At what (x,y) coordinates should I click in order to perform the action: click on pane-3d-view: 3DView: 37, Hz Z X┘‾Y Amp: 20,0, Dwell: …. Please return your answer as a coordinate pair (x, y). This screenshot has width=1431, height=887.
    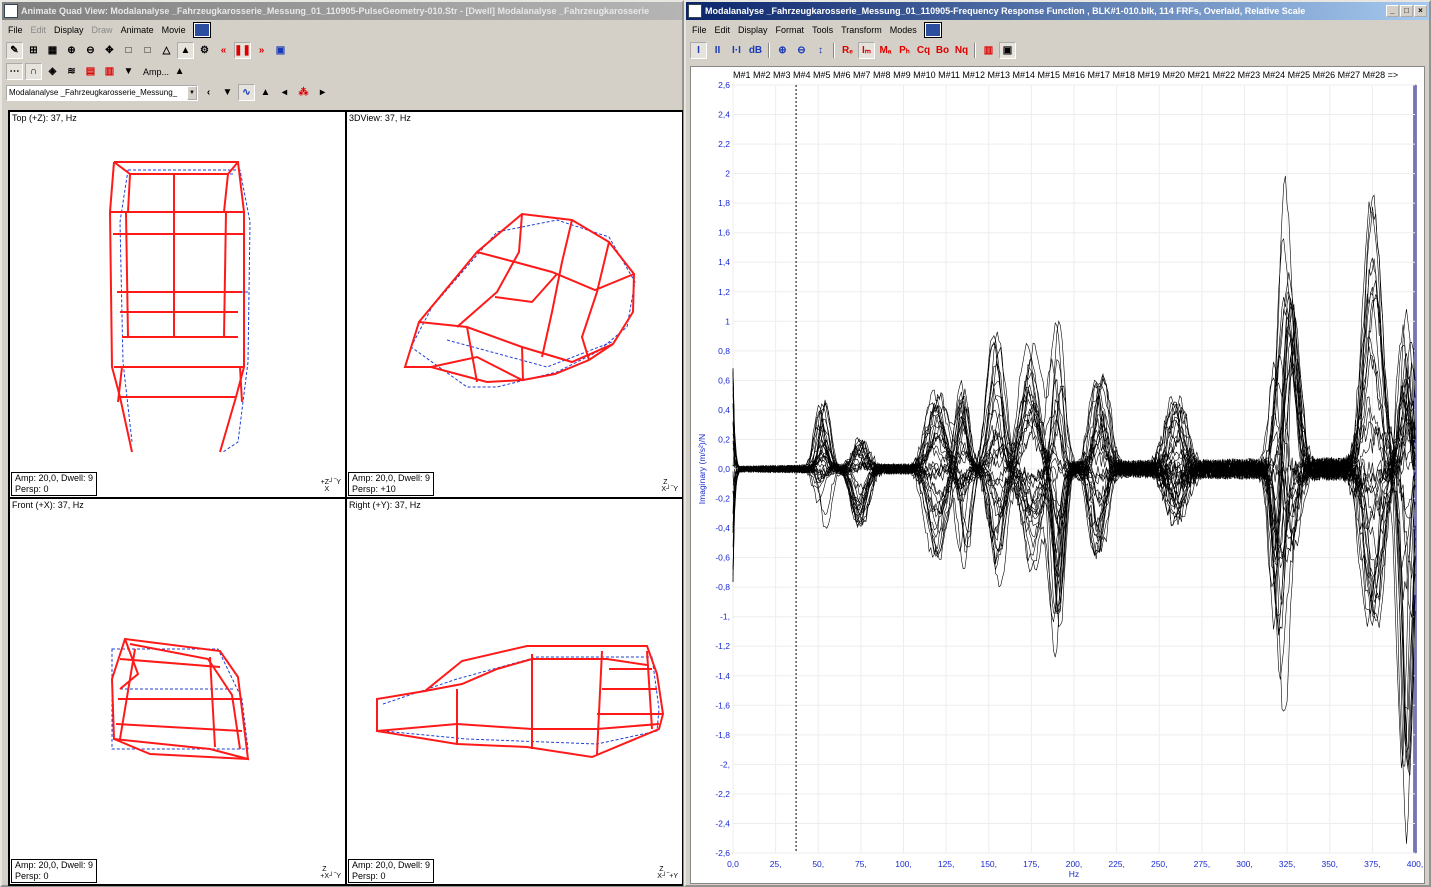
    Looking at the image, I should click on (514, 304).